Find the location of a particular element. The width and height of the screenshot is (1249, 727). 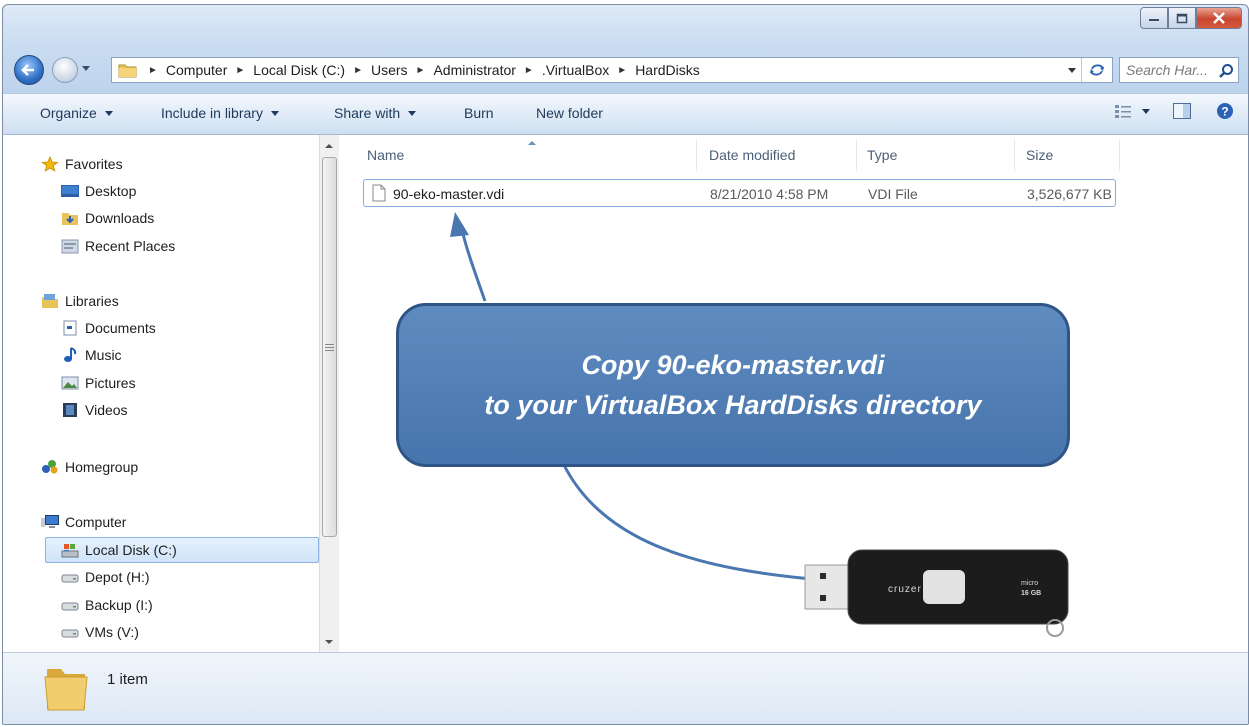

include-in-library-label: Include in library is located at coordinates (212, 113).